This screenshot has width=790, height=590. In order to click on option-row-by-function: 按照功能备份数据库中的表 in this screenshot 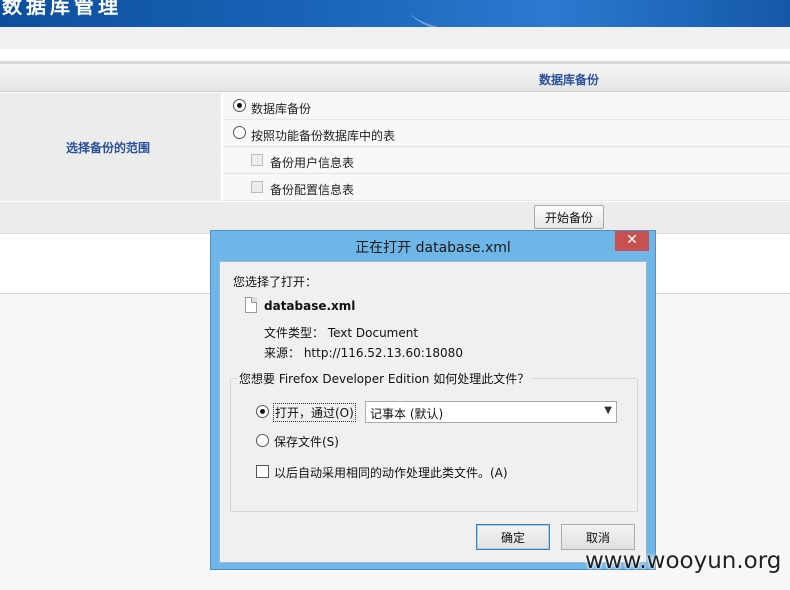, I will do `click(506, 133)`.